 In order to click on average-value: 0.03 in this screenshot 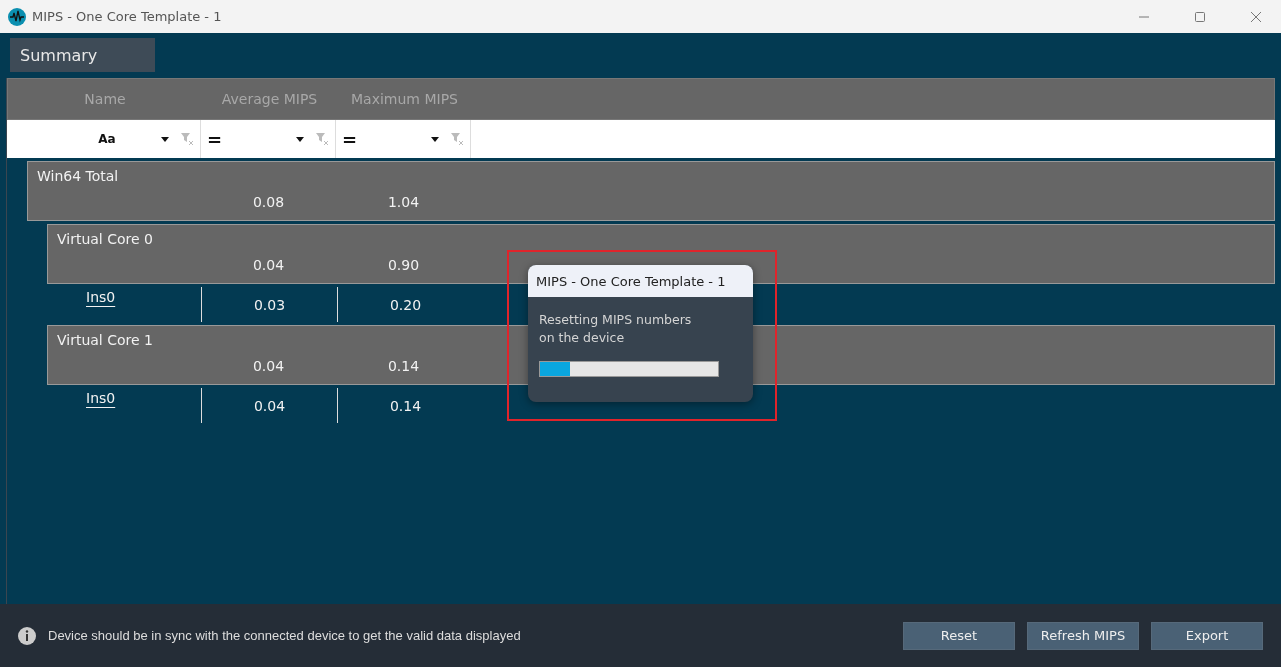, I will do `click(269, 304)`.